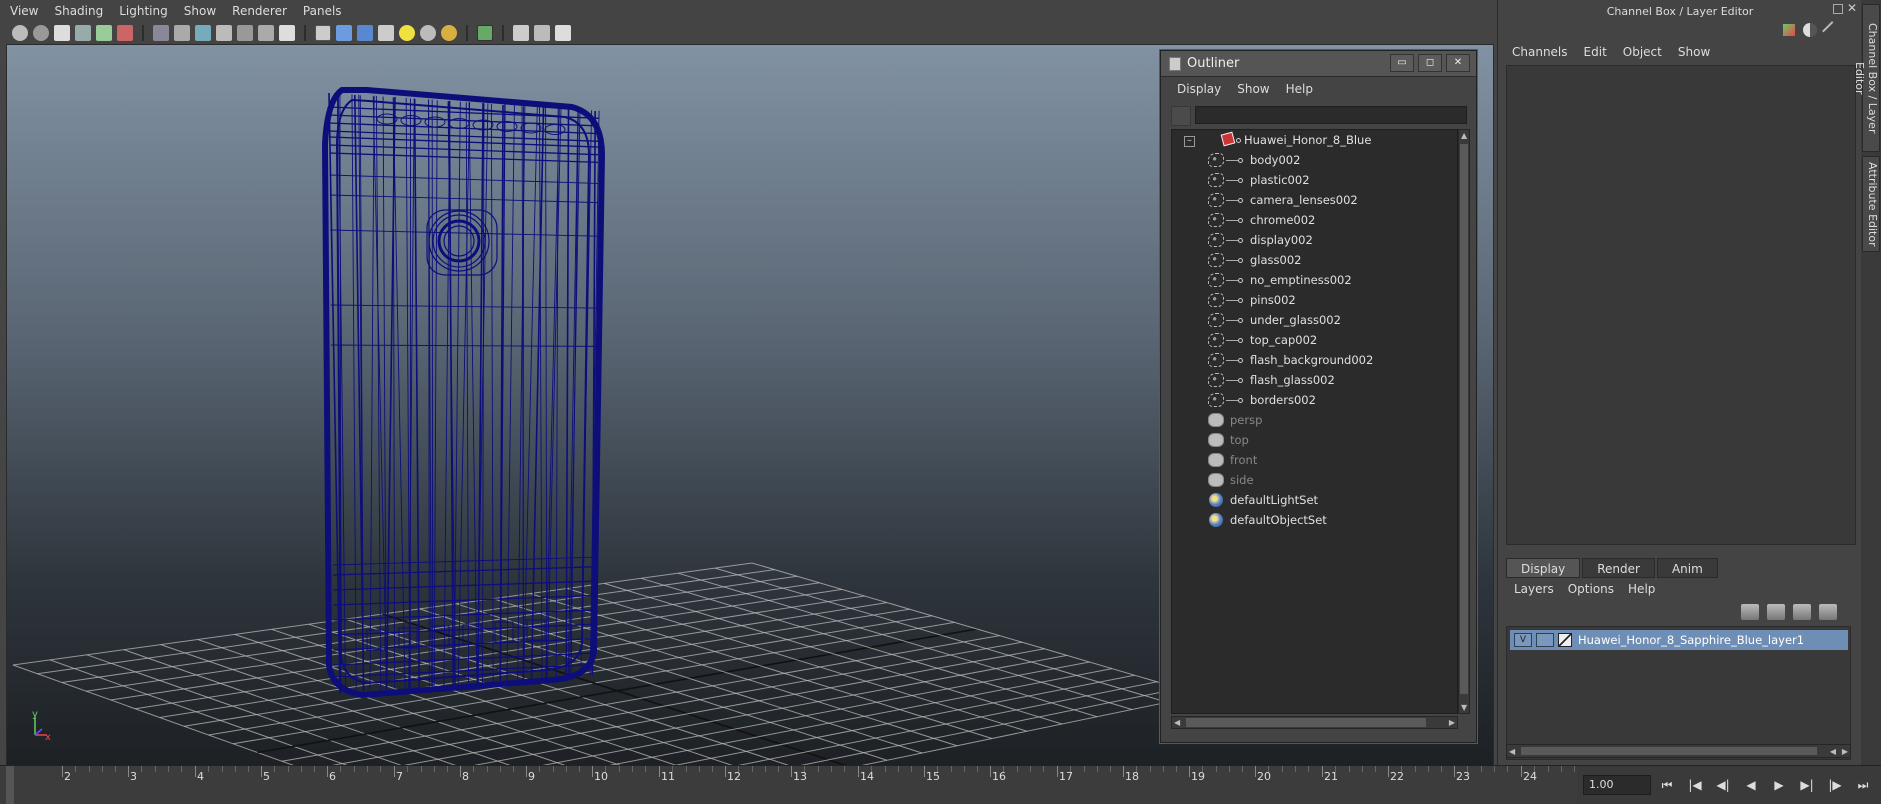 The image size is (1881, 804). What do you see at coordinates (1458, 63) in the screenshot?
I see `close-icon: ✕` at bounding box center [1458, 63].